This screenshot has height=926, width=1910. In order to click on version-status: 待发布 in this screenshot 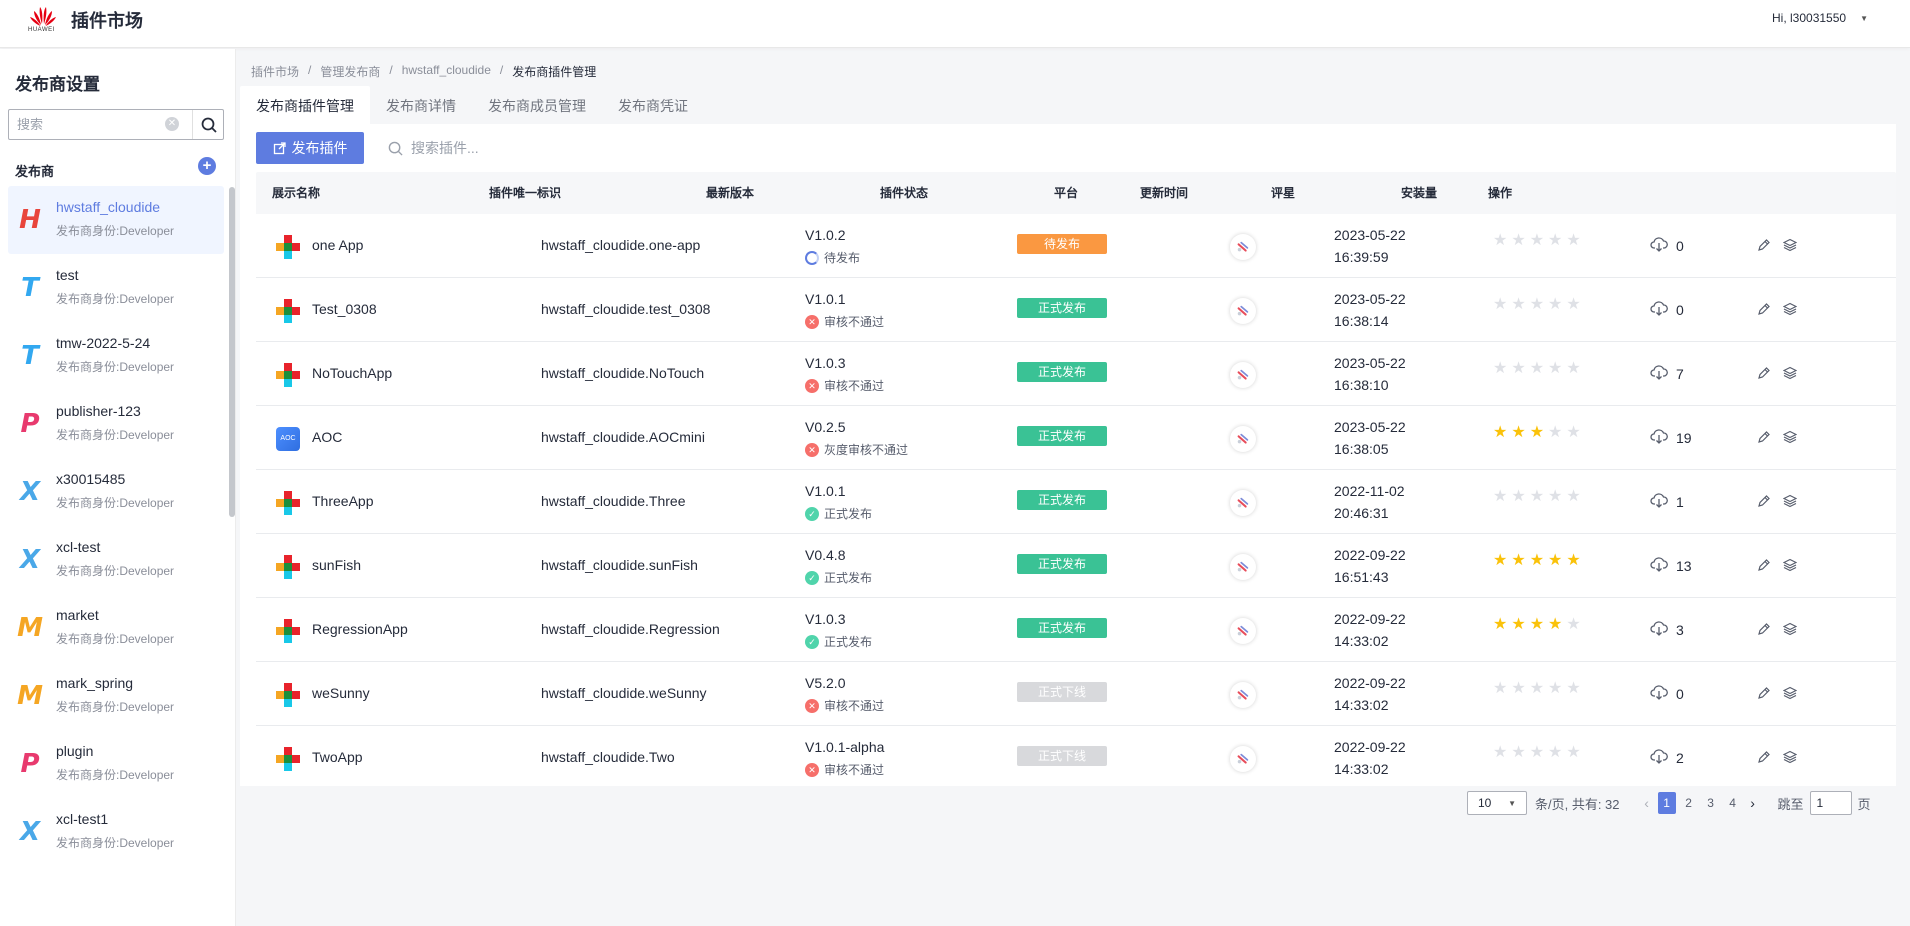, I will do `click(832, 257)`.